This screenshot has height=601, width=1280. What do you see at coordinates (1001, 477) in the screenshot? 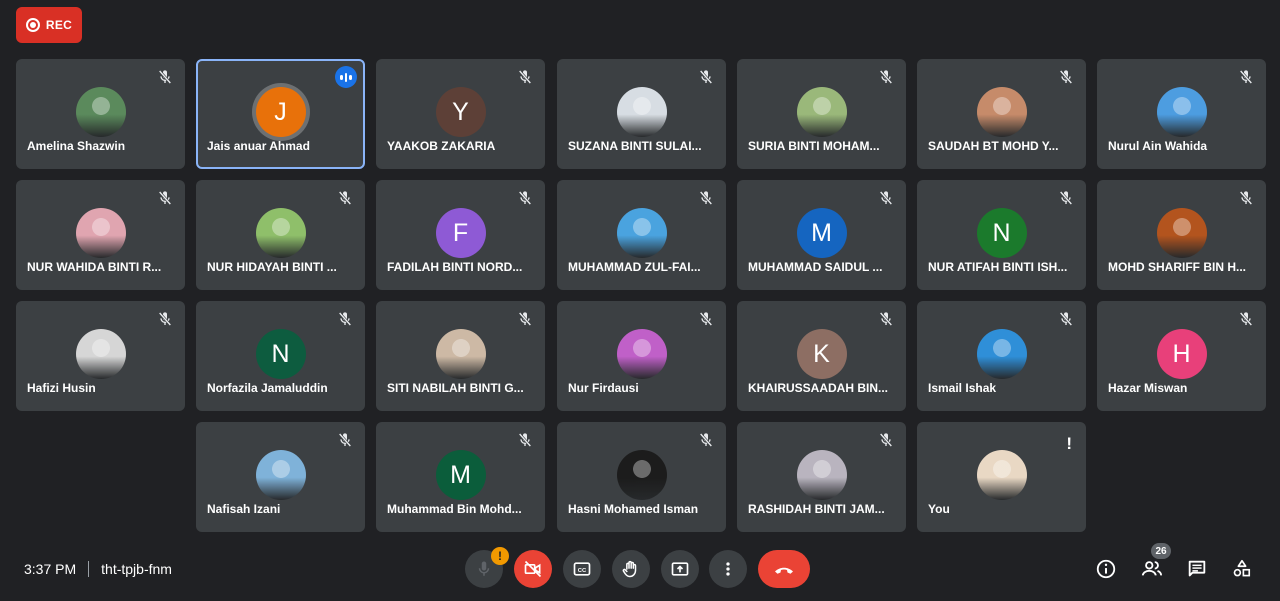
I see `participant-tile: You!` at bounding box center [1001, 477].